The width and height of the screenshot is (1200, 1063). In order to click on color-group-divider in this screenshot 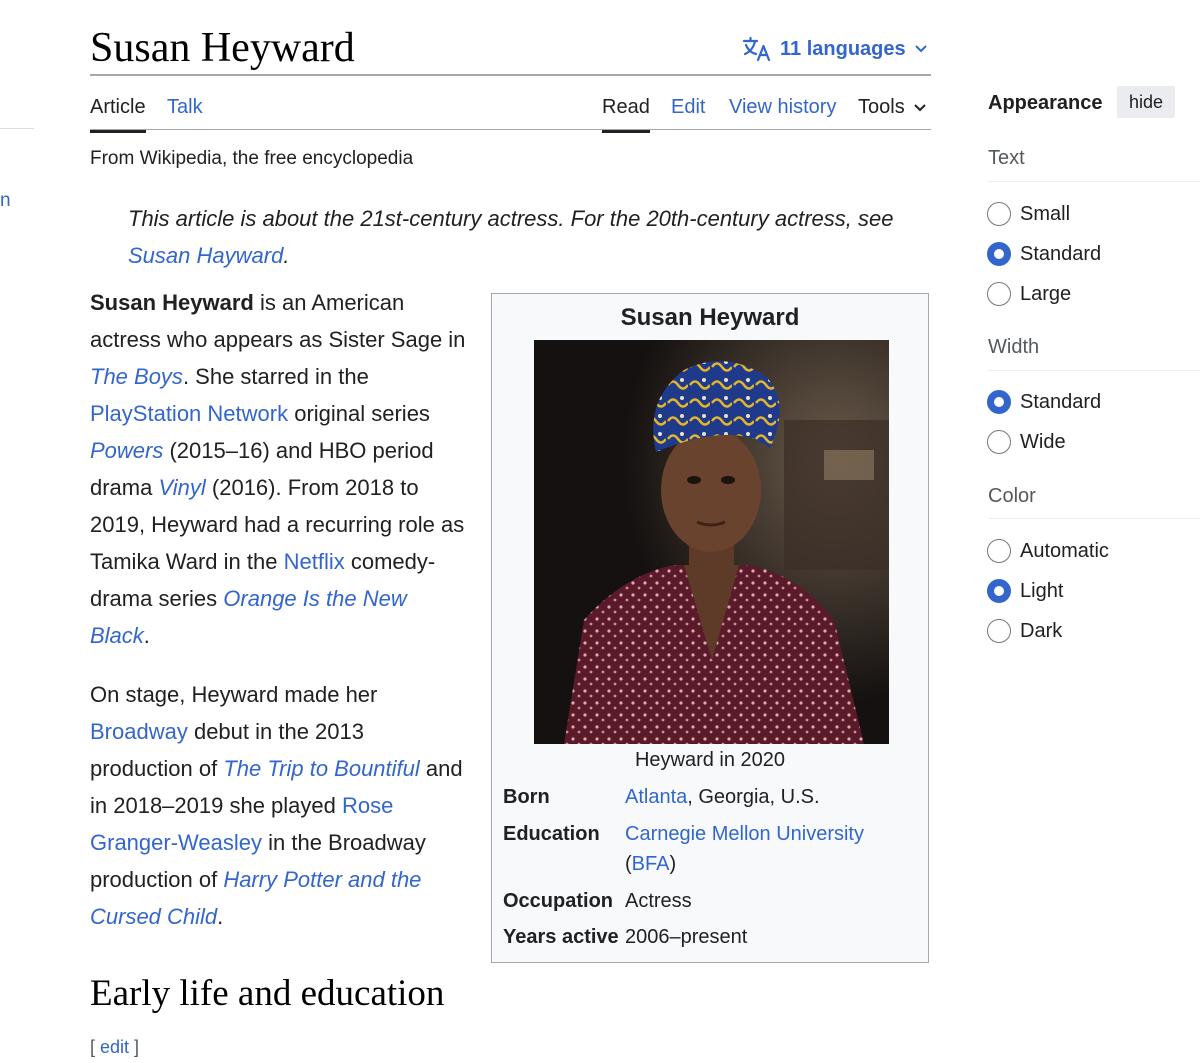, I will do `click(1094, 518)`.